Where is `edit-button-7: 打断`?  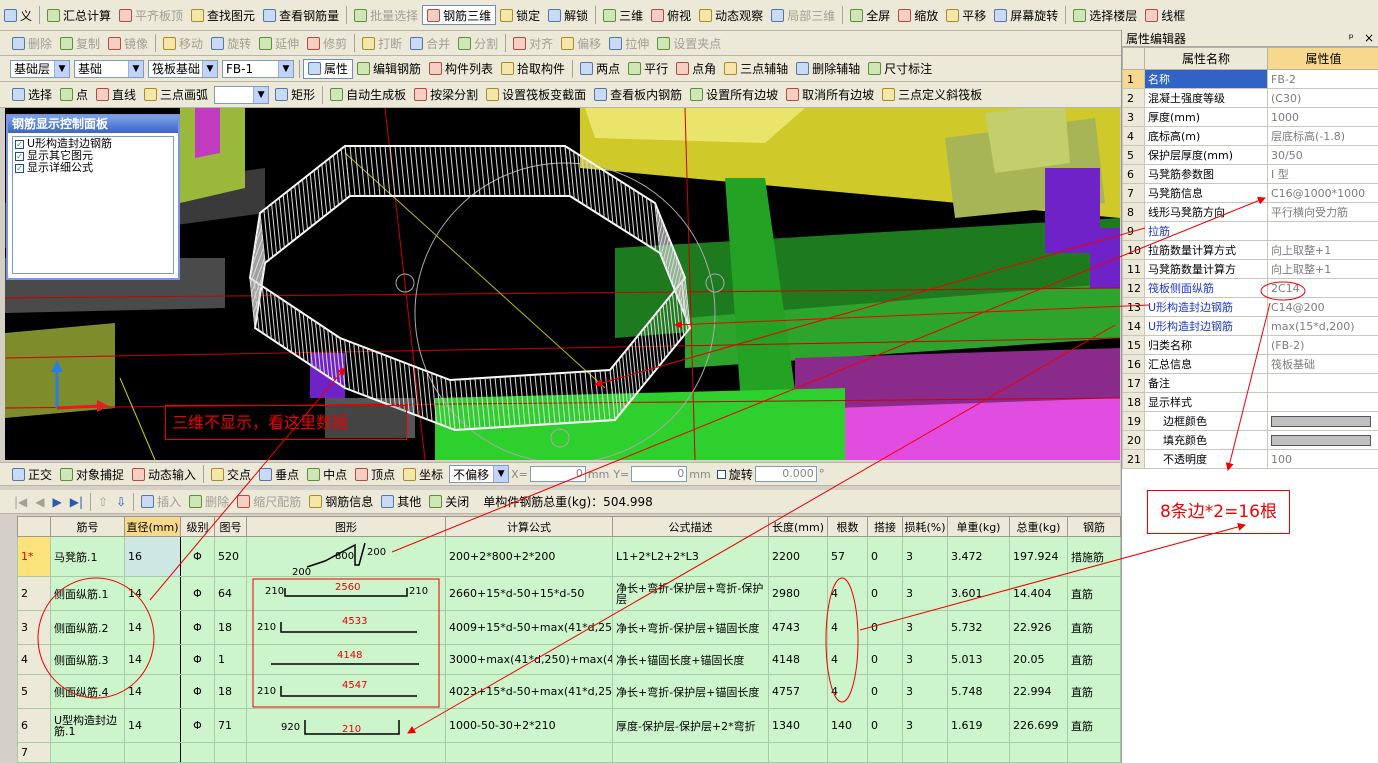
edit-button-7: 打断 is located at coordinates (382, 43).